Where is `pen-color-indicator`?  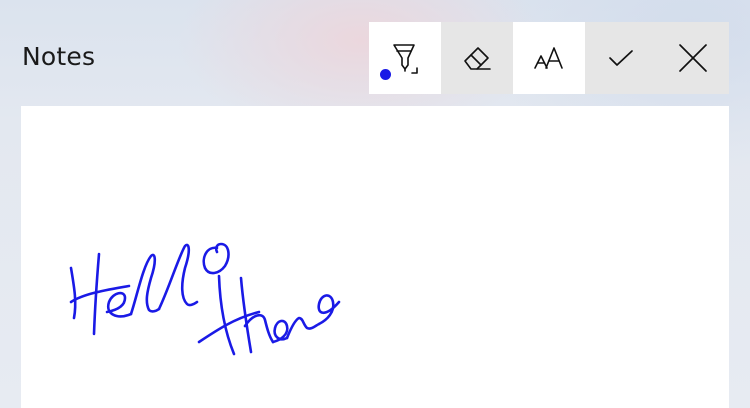 pen-color-indicator is located at coordinates (385, 74).